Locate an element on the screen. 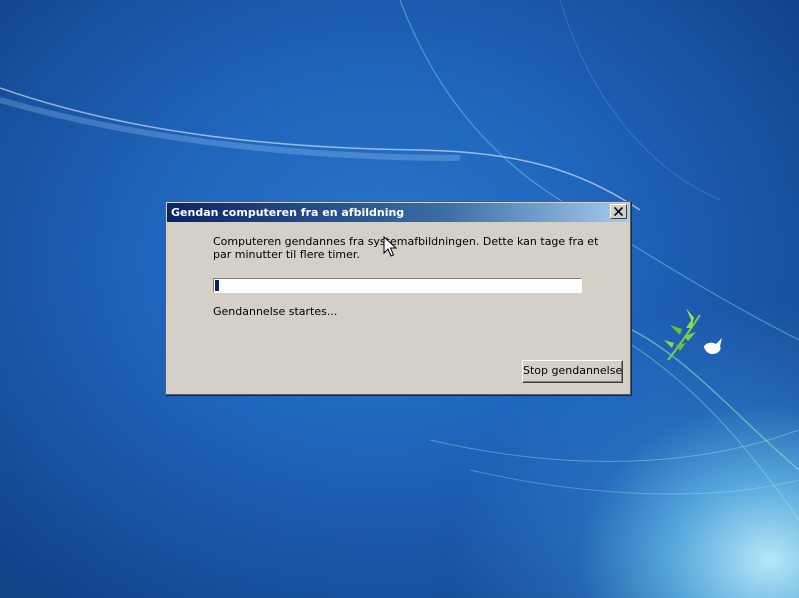  close-button is located at coordinates (618, 211).